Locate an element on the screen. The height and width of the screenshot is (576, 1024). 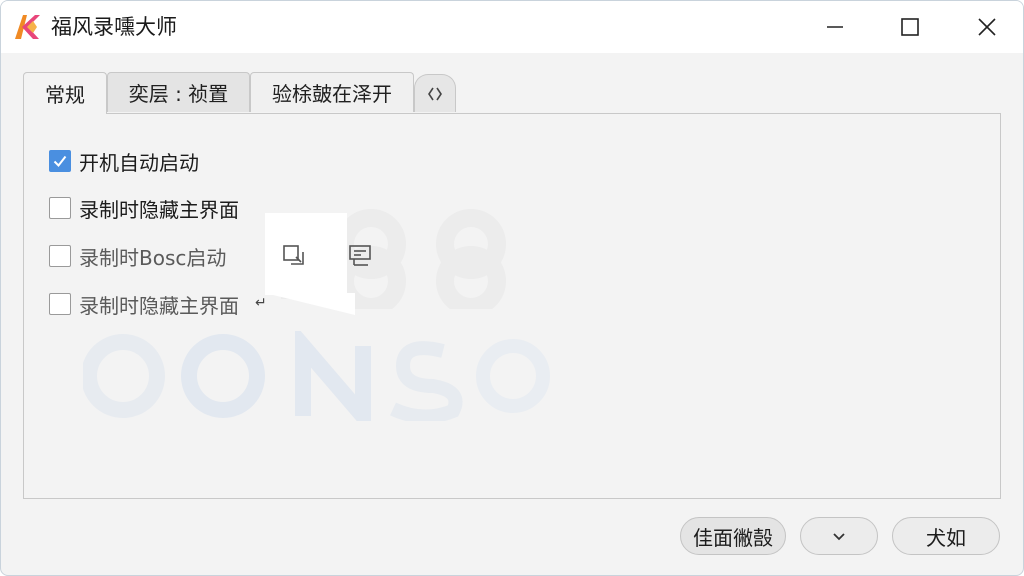
option-hide-main-on-record-2: 录制时隐藏主界面 is located at coordinates (144, 304).